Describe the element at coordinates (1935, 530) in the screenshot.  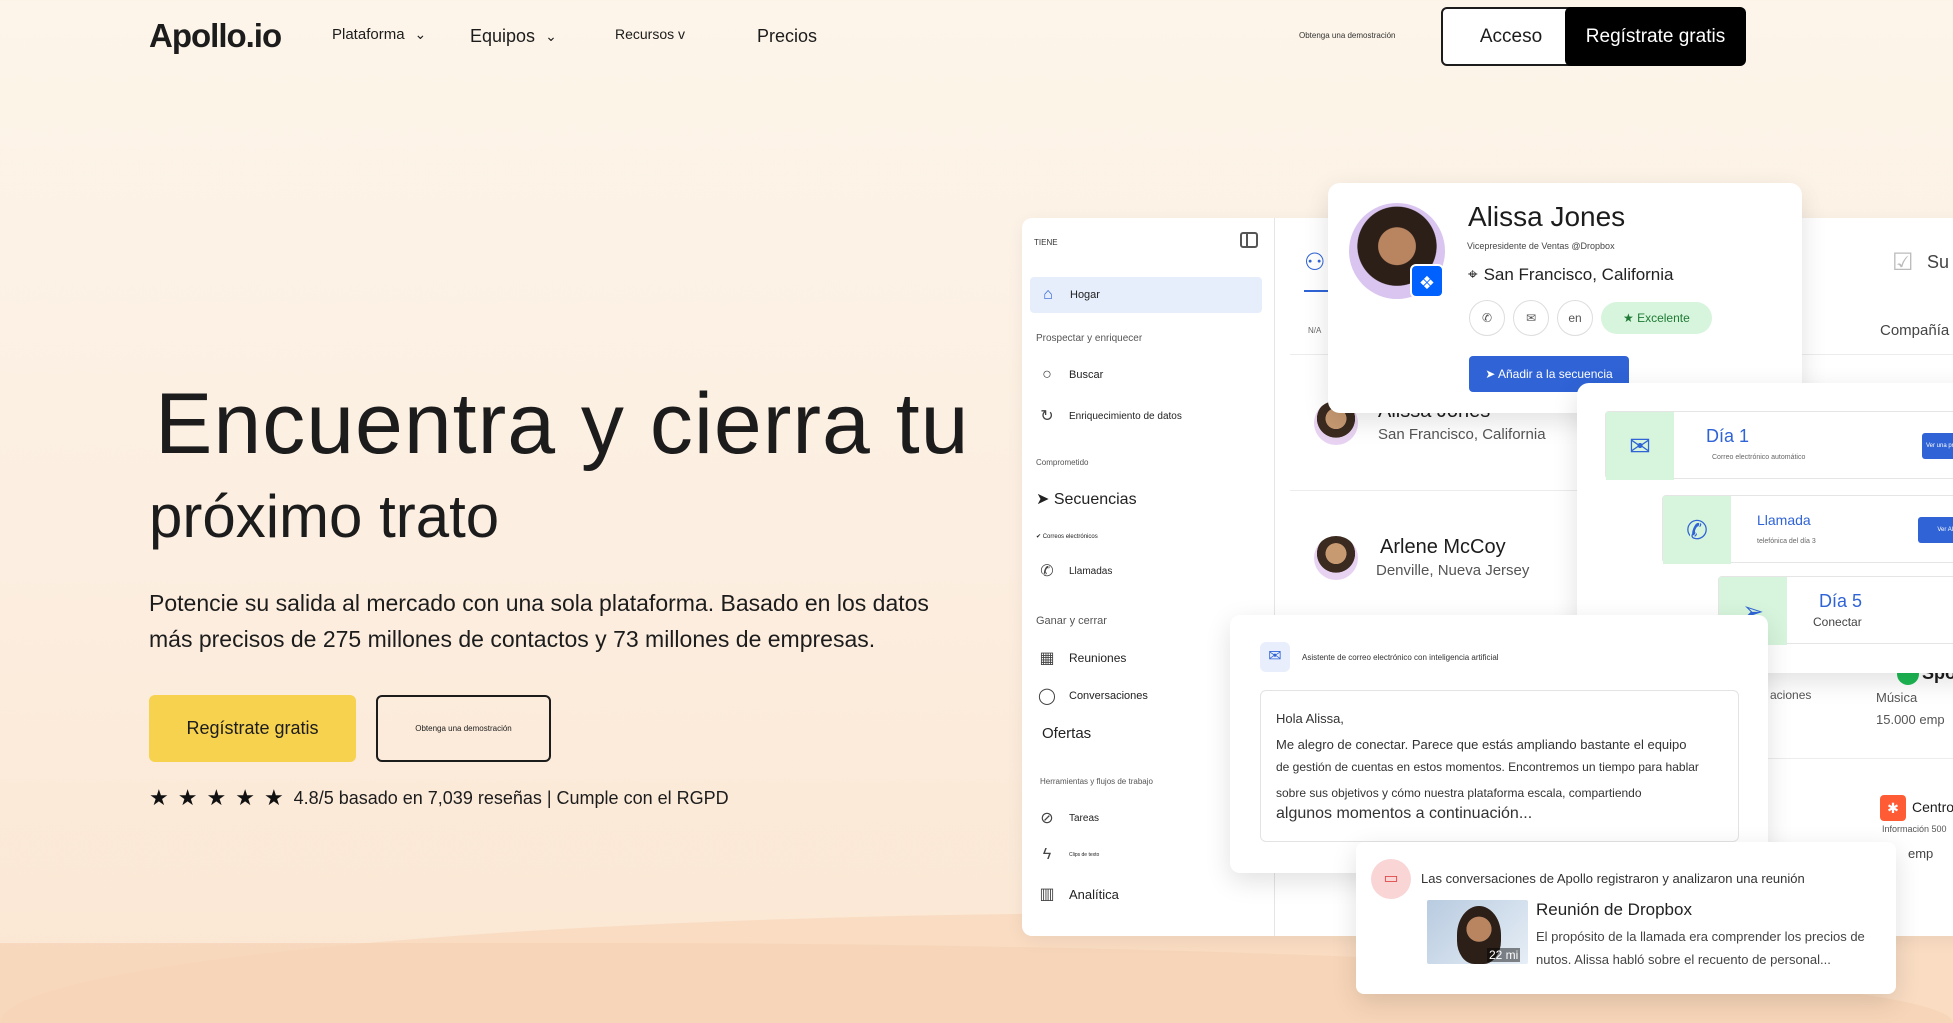
I see `ai-button: Ver AI T` at that location.